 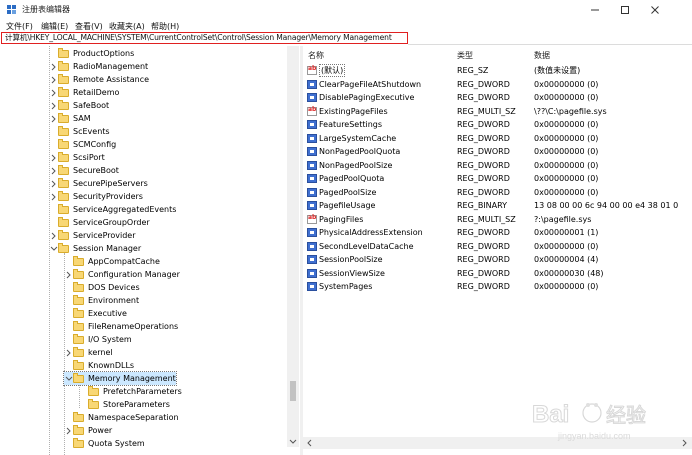 I want to click on menu-view: 查看(V), so click(x=89, y=26).